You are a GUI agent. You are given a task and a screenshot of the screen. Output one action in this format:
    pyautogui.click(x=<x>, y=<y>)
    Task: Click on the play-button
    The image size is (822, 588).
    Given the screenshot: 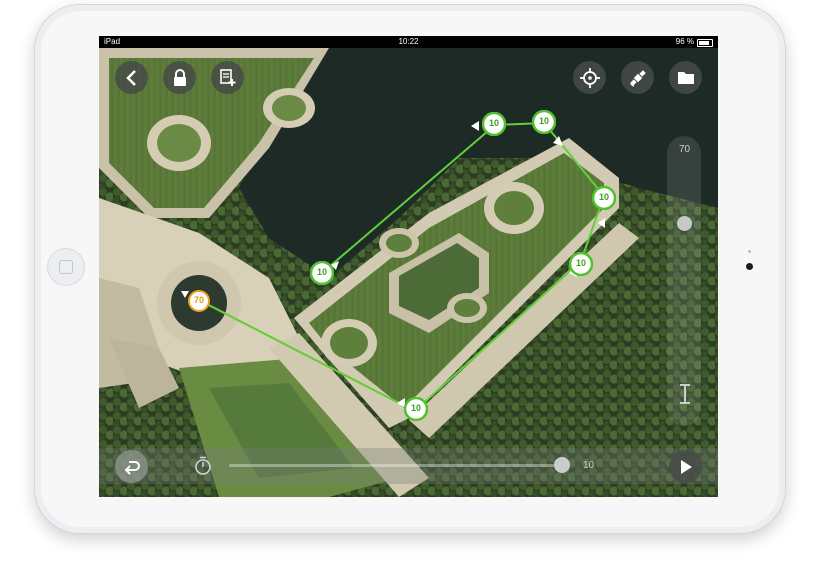 What is the action you would take?
    pyautogui.click(x=685, y=466)
    